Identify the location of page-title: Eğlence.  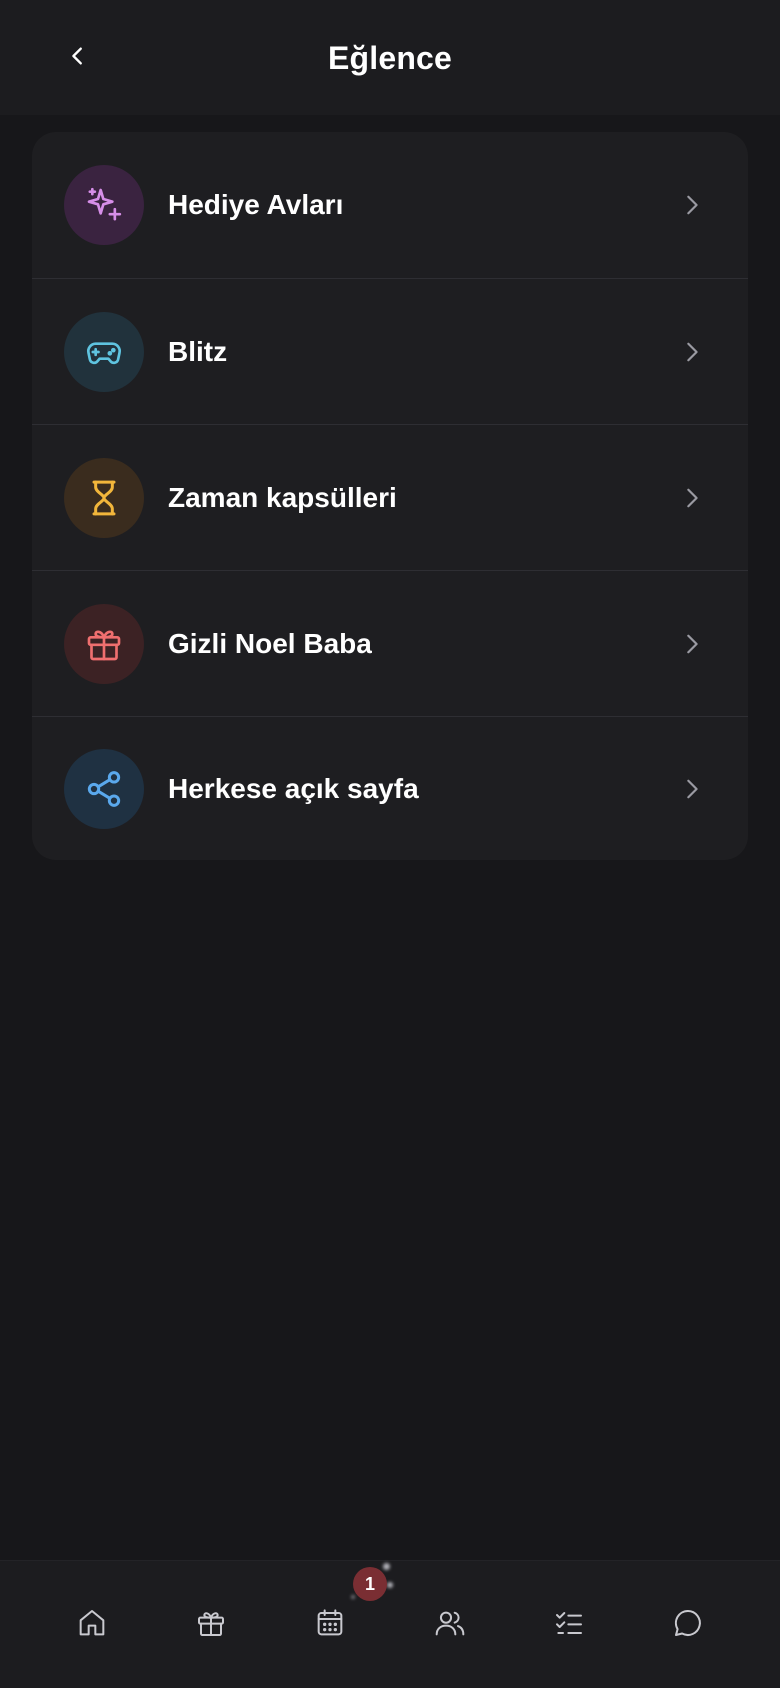
(390, 58).